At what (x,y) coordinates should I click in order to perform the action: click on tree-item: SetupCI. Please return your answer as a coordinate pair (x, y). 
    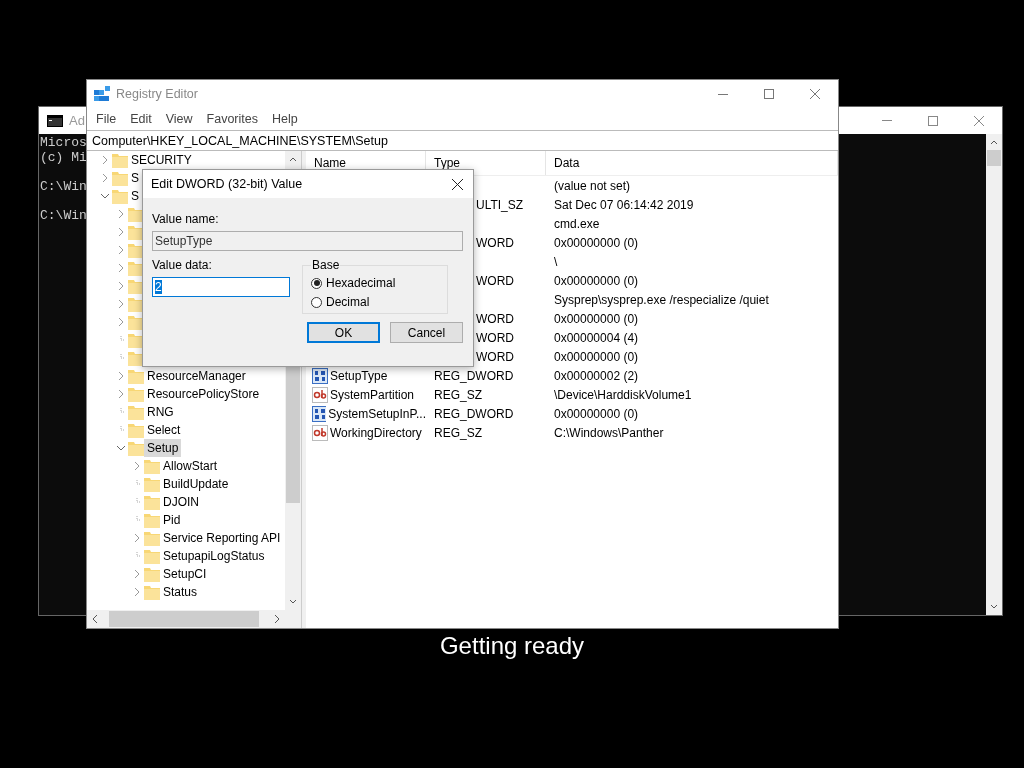
    Looking at the image, I should click on (185, 574).